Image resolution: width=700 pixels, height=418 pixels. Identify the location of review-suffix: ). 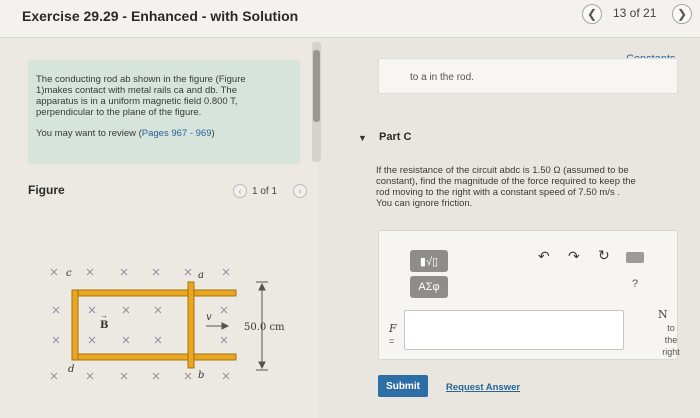
(213, 133).